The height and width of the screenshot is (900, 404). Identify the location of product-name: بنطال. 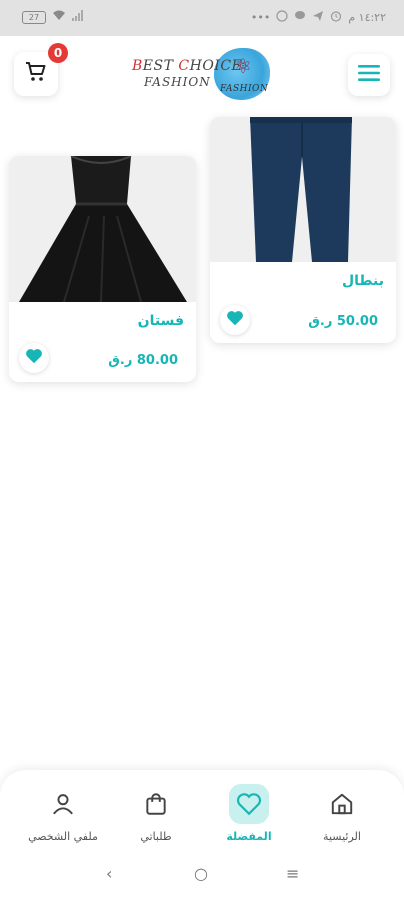
(362, 281).